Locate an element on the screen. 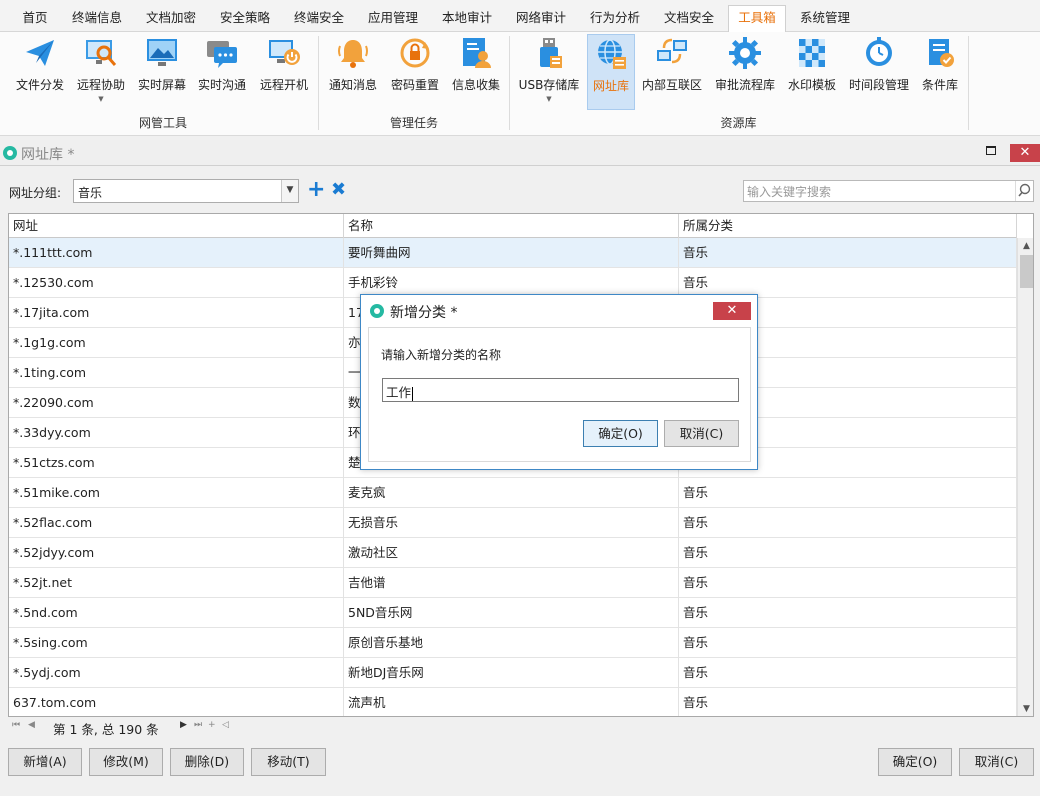 The image size is (1040, 796). monitor-magnifier-icon is located at coordinates (101, 53).